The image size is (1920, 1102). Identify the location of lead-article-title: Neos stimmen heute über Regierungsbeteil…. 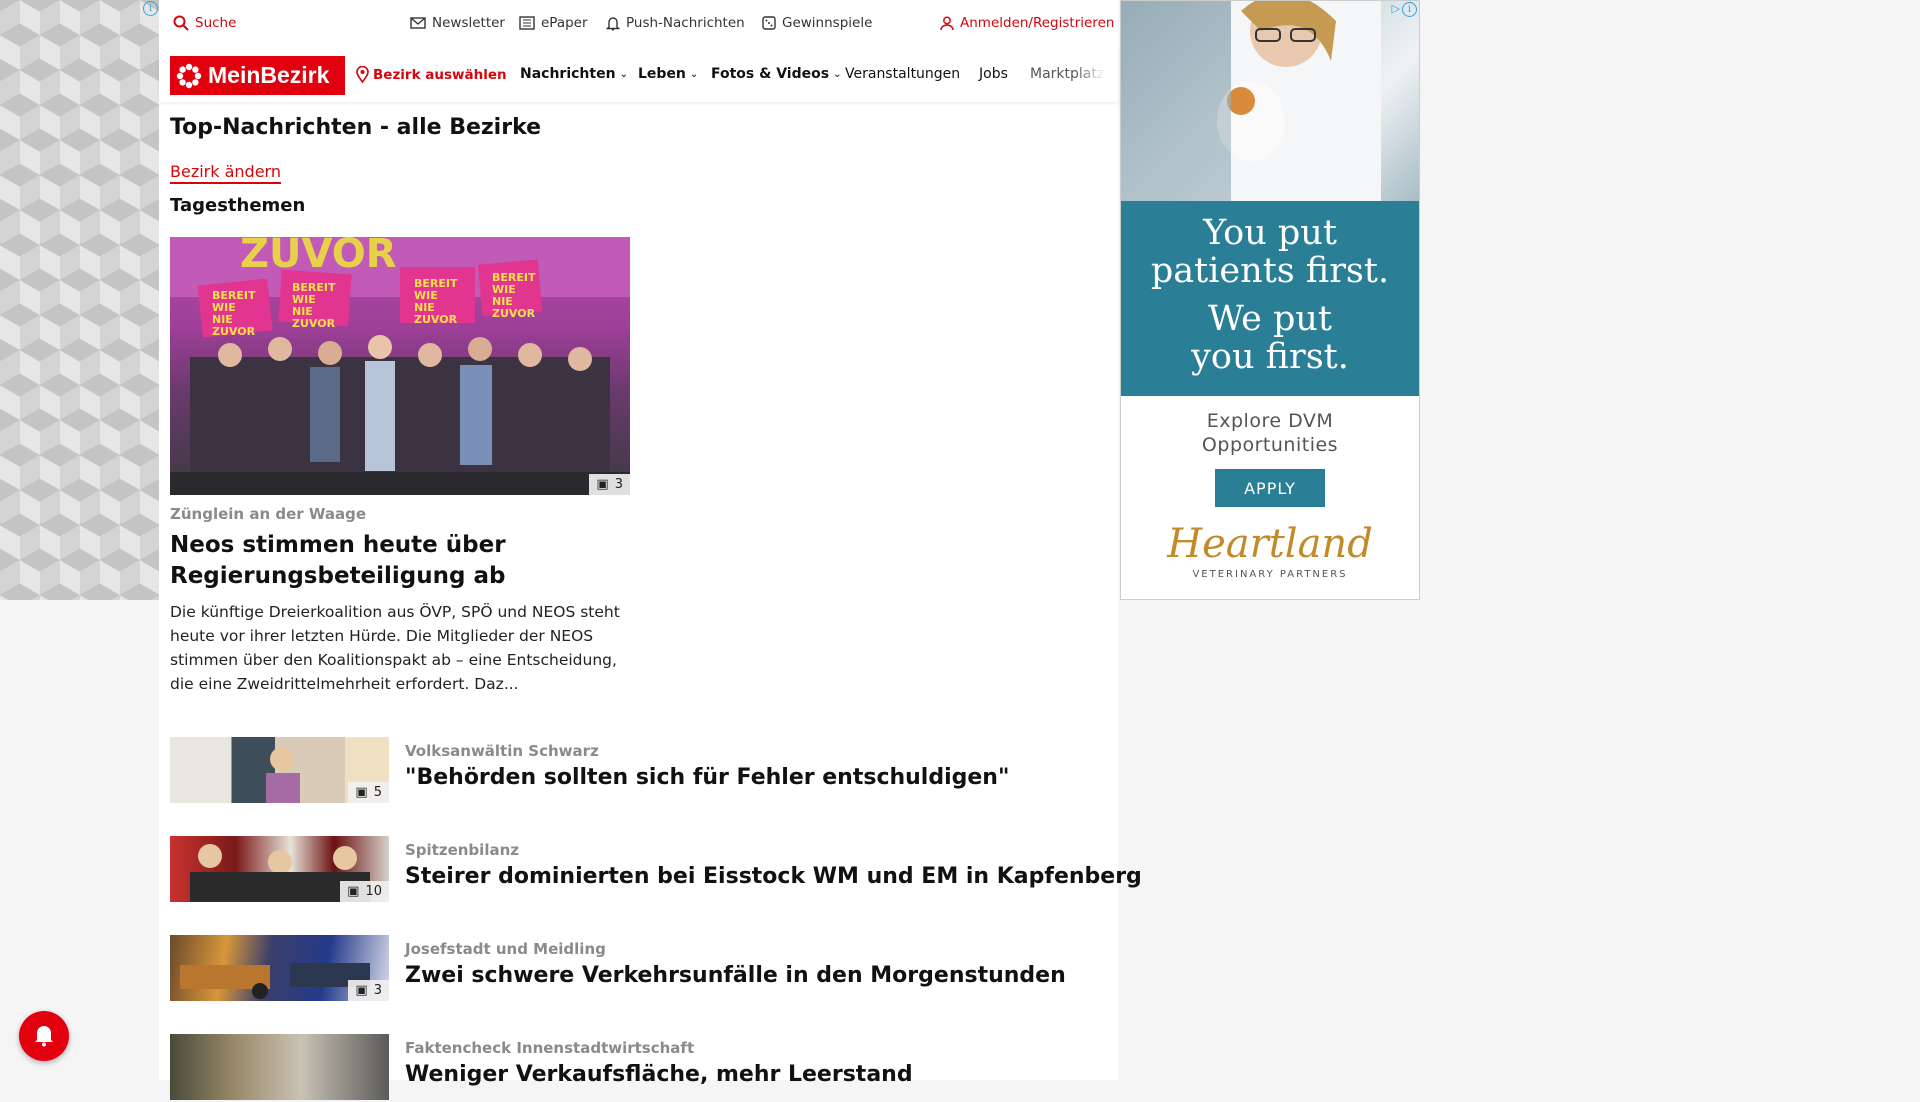
(400, 561).